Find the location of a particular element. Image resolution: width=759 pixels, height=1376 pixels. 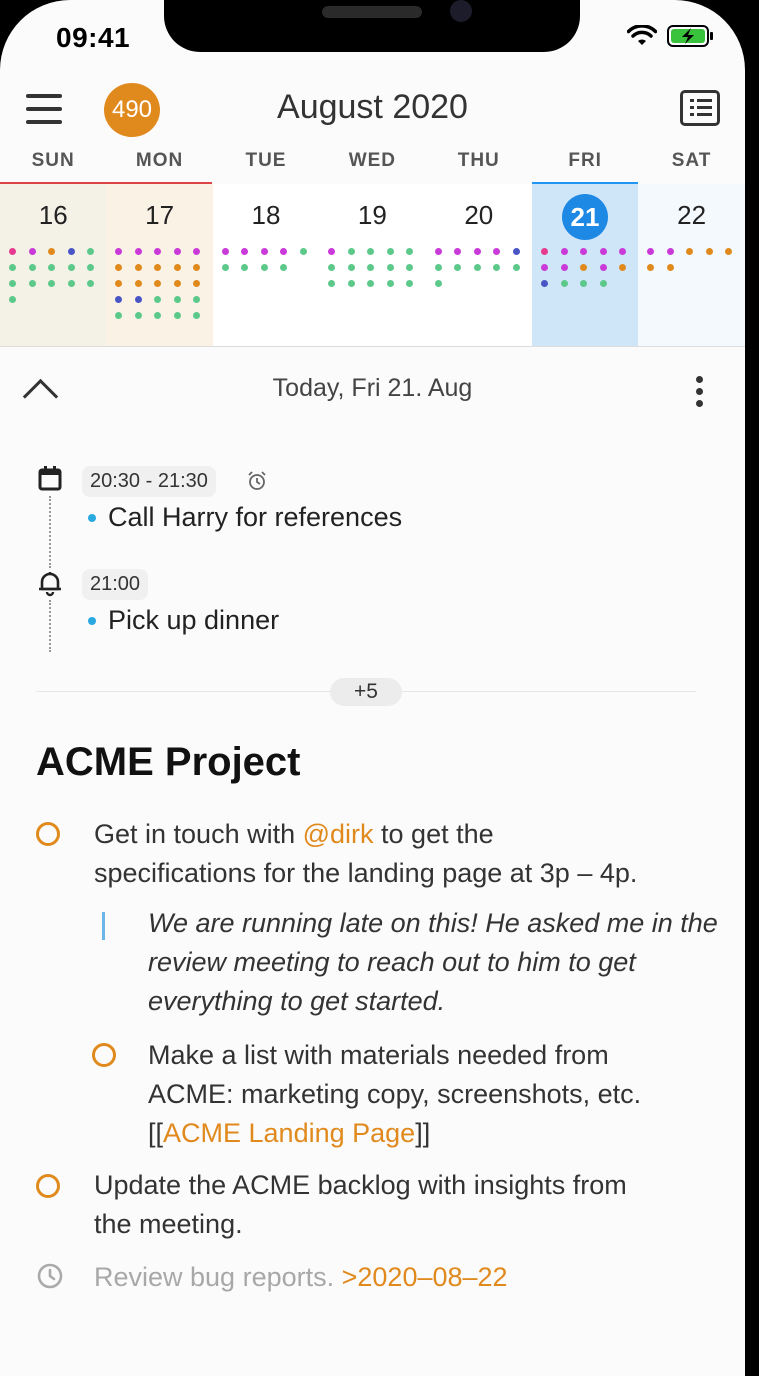

task-text-line2: the meeting. is located at coordinates (168, 1224).